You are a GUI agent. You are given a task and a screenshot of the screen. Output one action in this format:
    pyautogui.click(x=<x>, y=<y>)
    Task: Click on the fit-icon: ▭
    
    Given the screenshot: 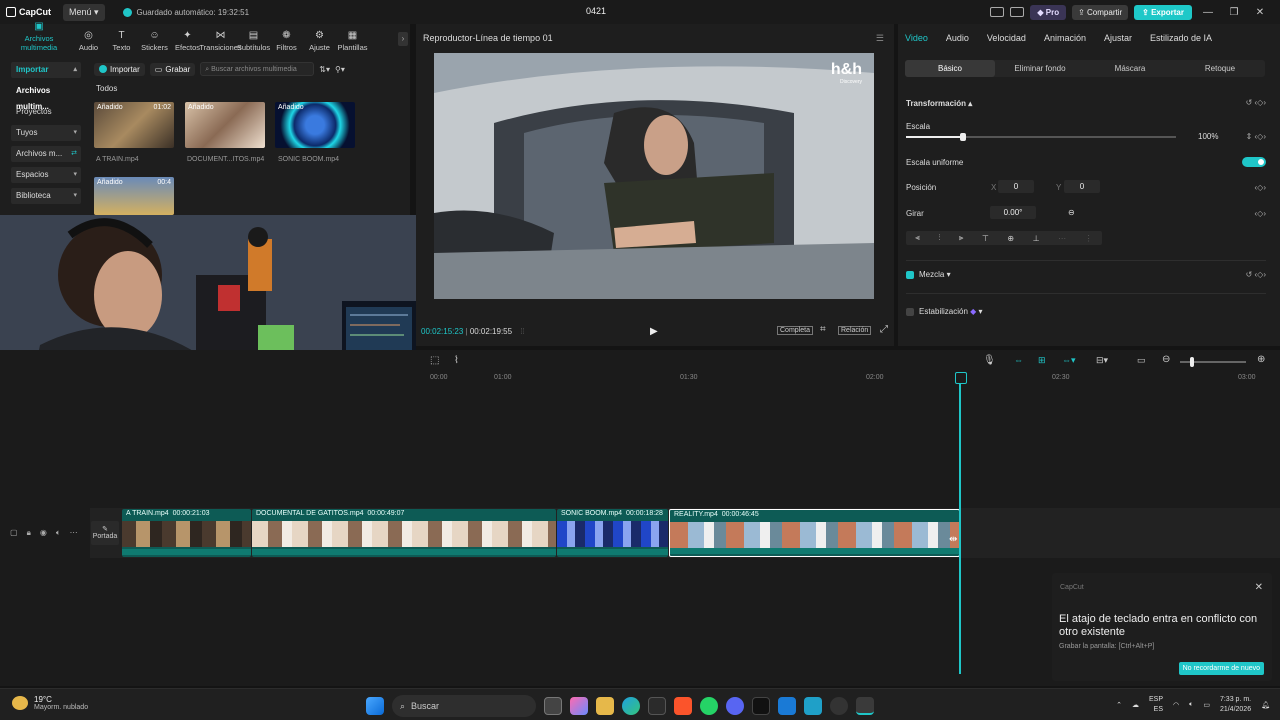 What is the action you would take?
    pyautogui.click(x=1141, y=360)
    